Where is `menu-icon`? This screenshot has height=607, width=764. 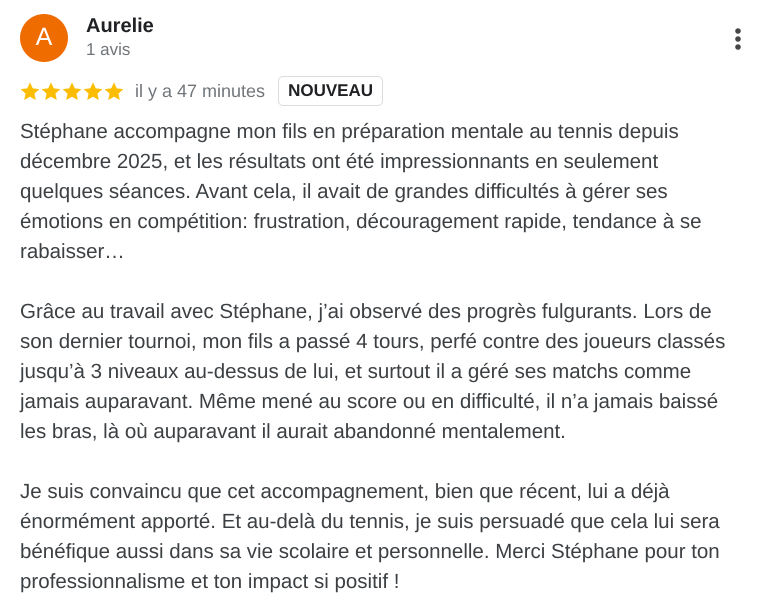
menu-icon is located at coordinates (738, 39).